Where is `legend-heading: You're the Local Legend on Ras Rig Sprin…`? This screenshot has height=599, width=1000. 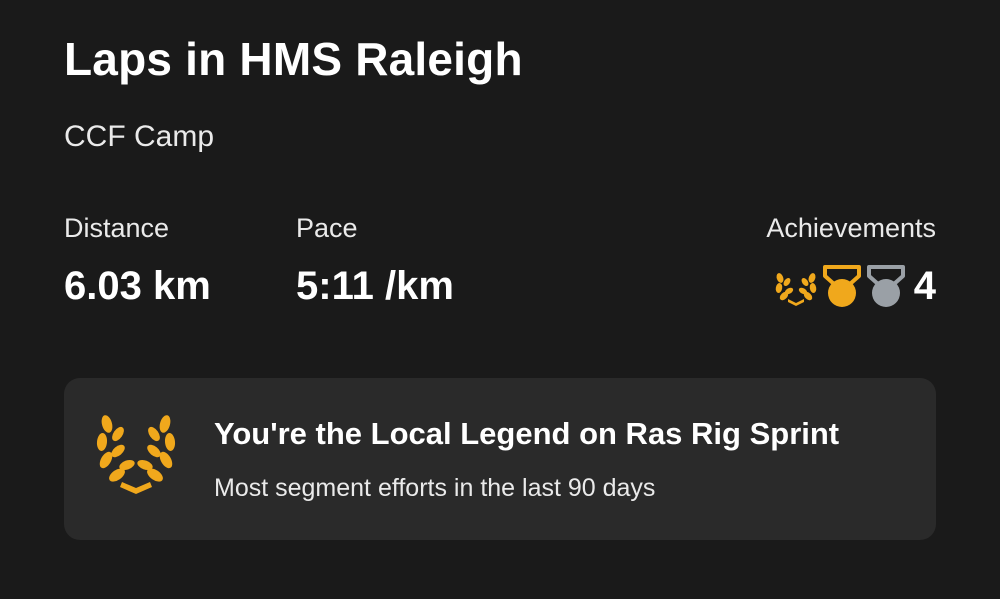 legend-heading: You're the Local Legend on Ras Rig Sprin… is located at coordinates (527, 433).